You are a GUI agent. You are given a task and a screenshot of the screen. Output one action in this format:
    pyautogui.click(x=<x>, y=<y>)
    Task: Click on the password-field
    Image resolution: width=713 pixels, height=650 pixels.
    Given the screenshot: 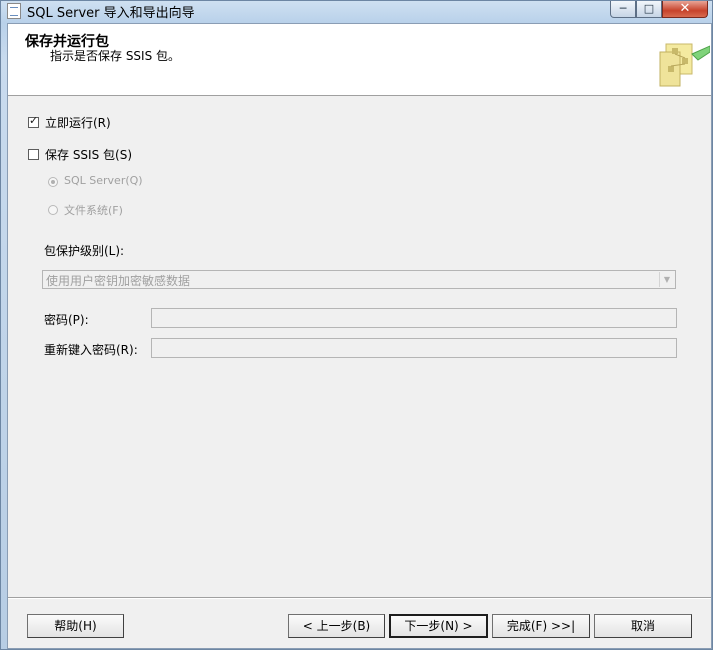 What is the action you would take?
    pyautogui.click(x=414, y=318)
    